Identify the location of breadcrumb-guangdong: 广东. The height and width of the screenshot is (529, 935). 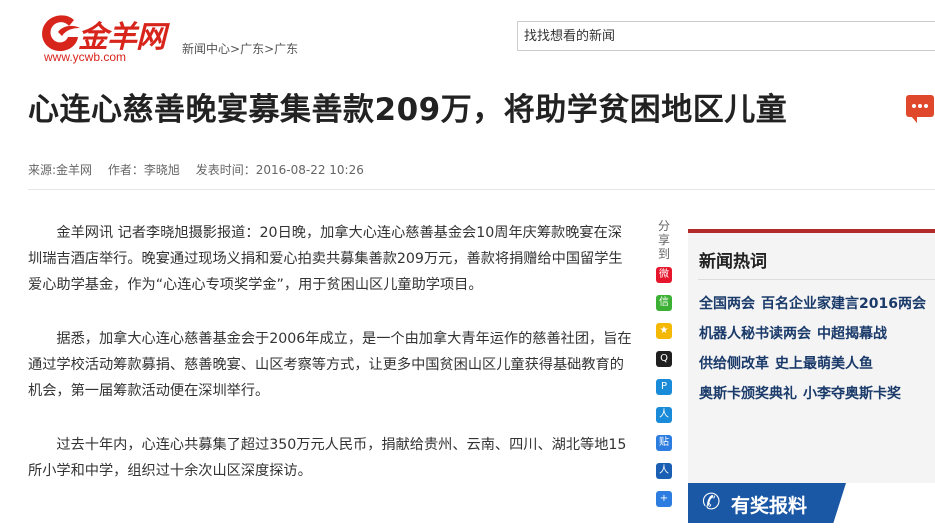
(252, 49).